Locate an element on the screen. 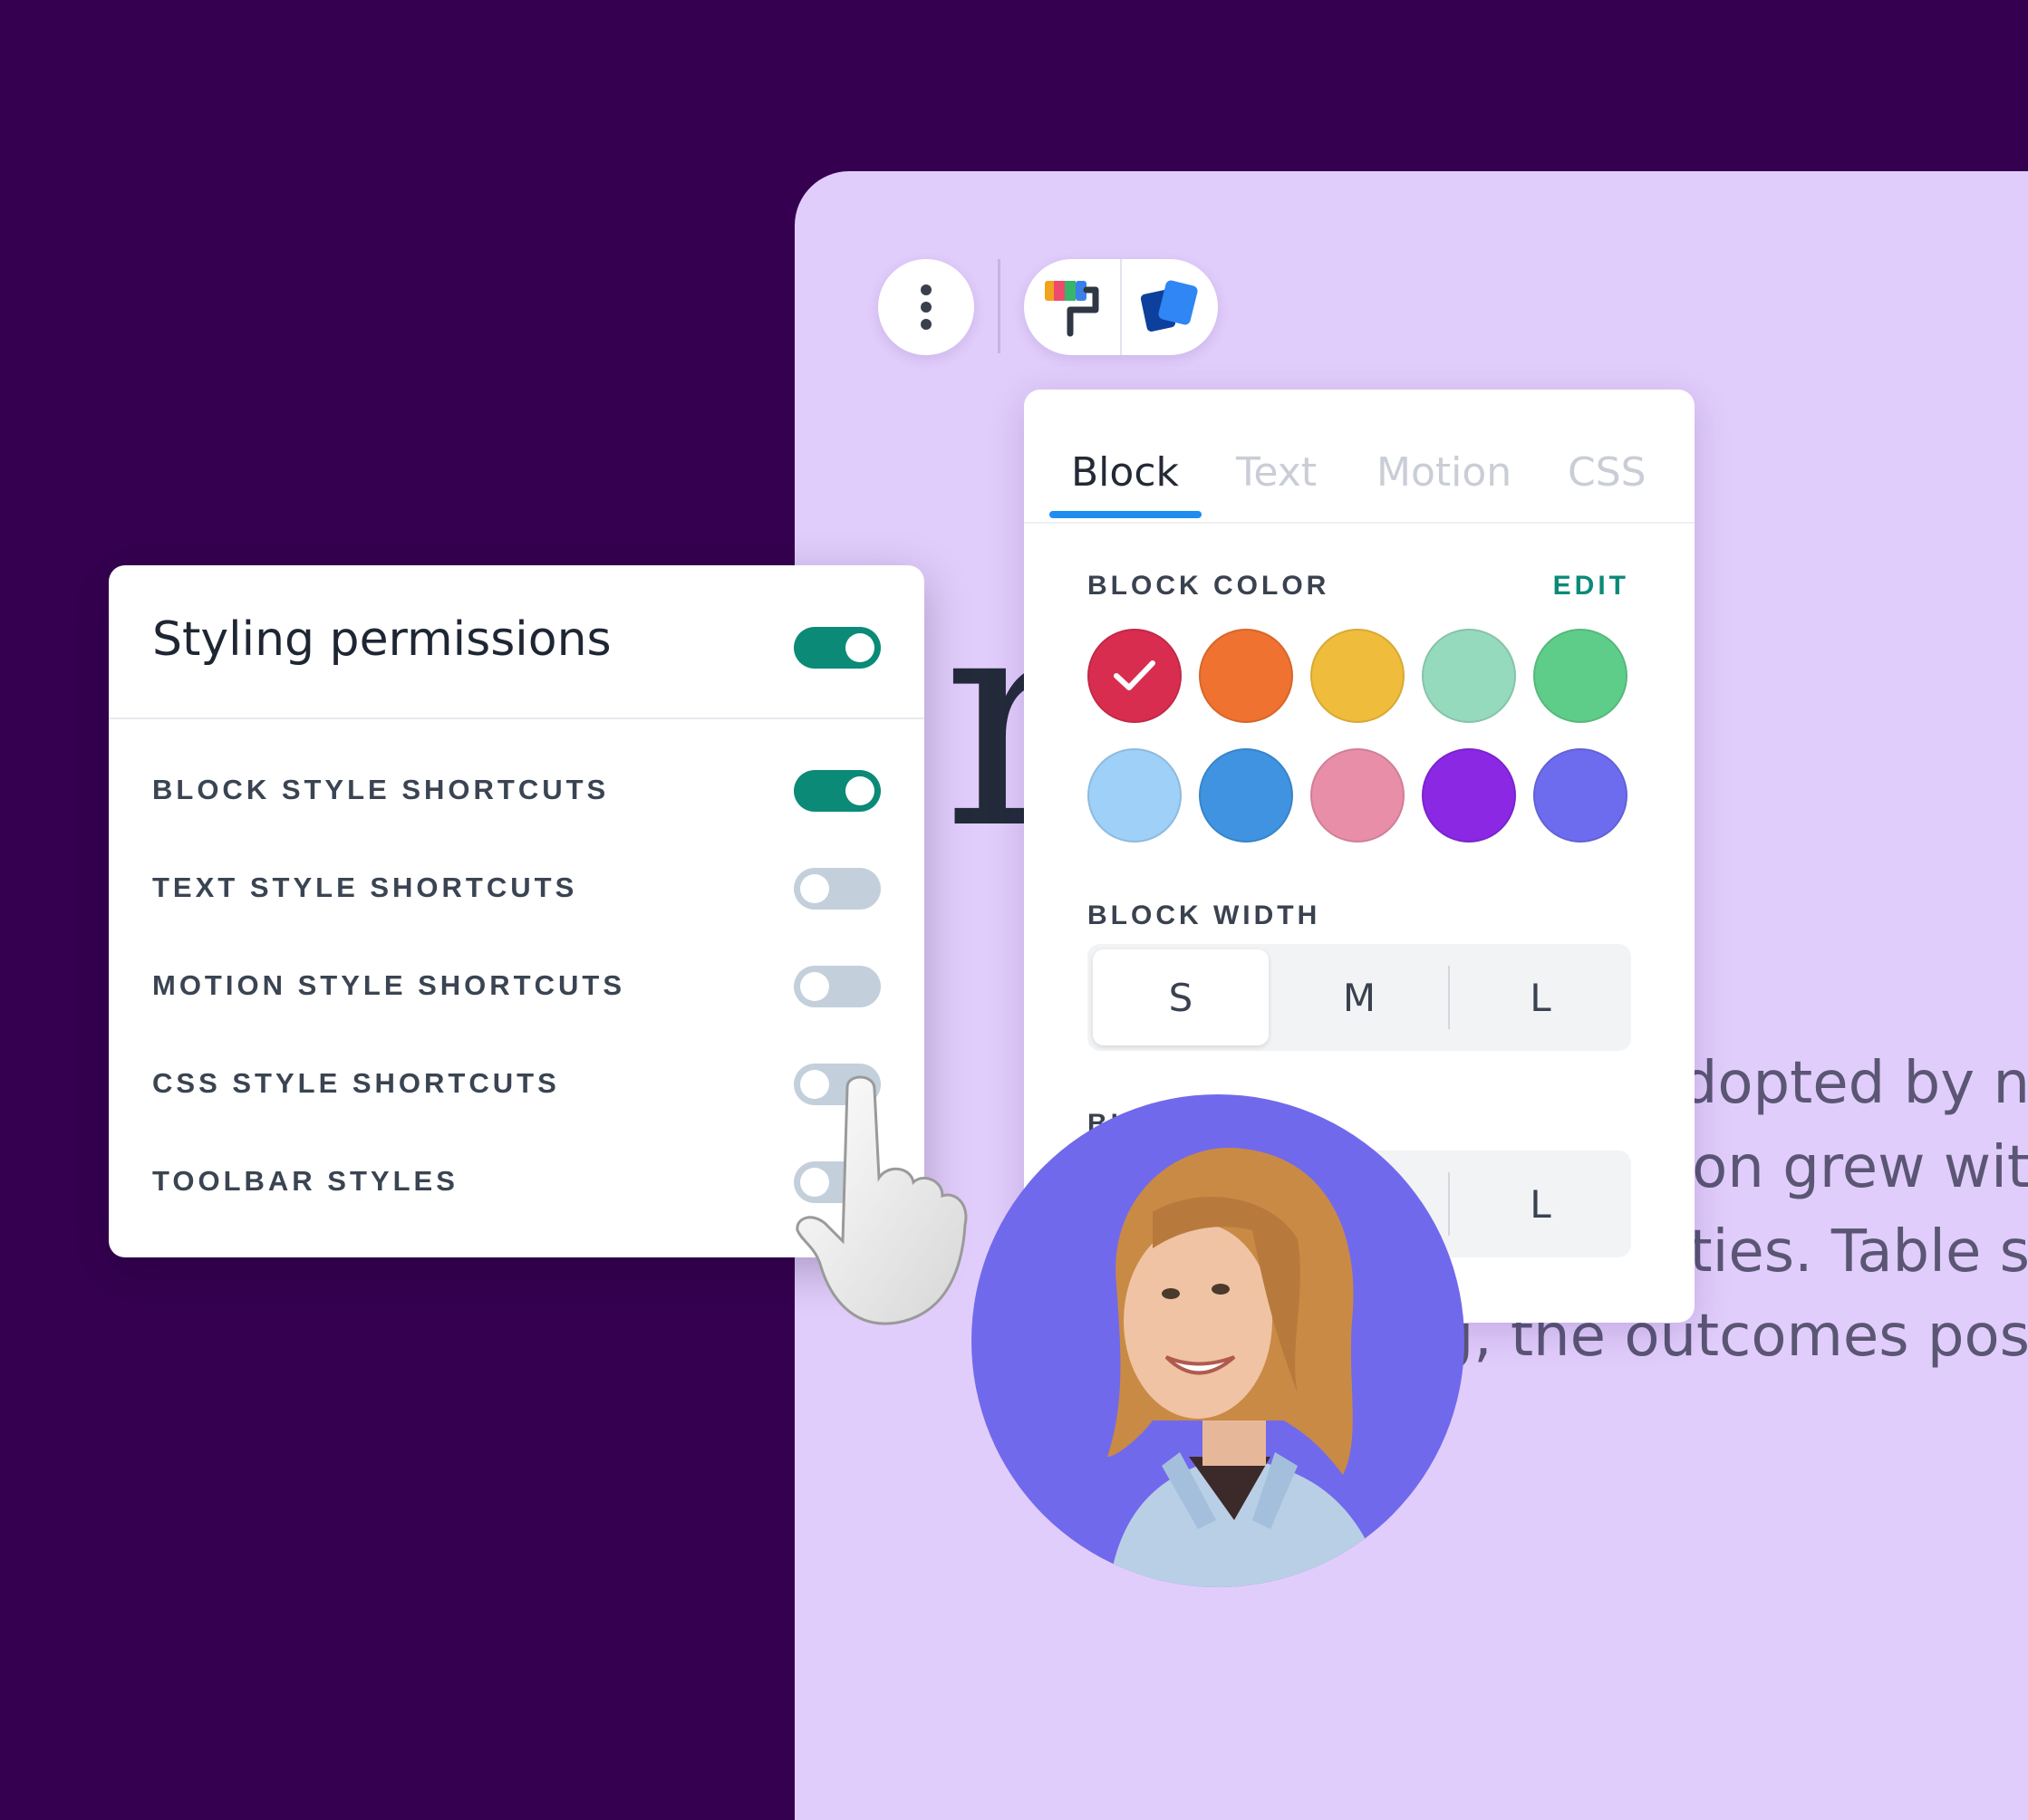  layers-button is located at coordinates (1169, 307).